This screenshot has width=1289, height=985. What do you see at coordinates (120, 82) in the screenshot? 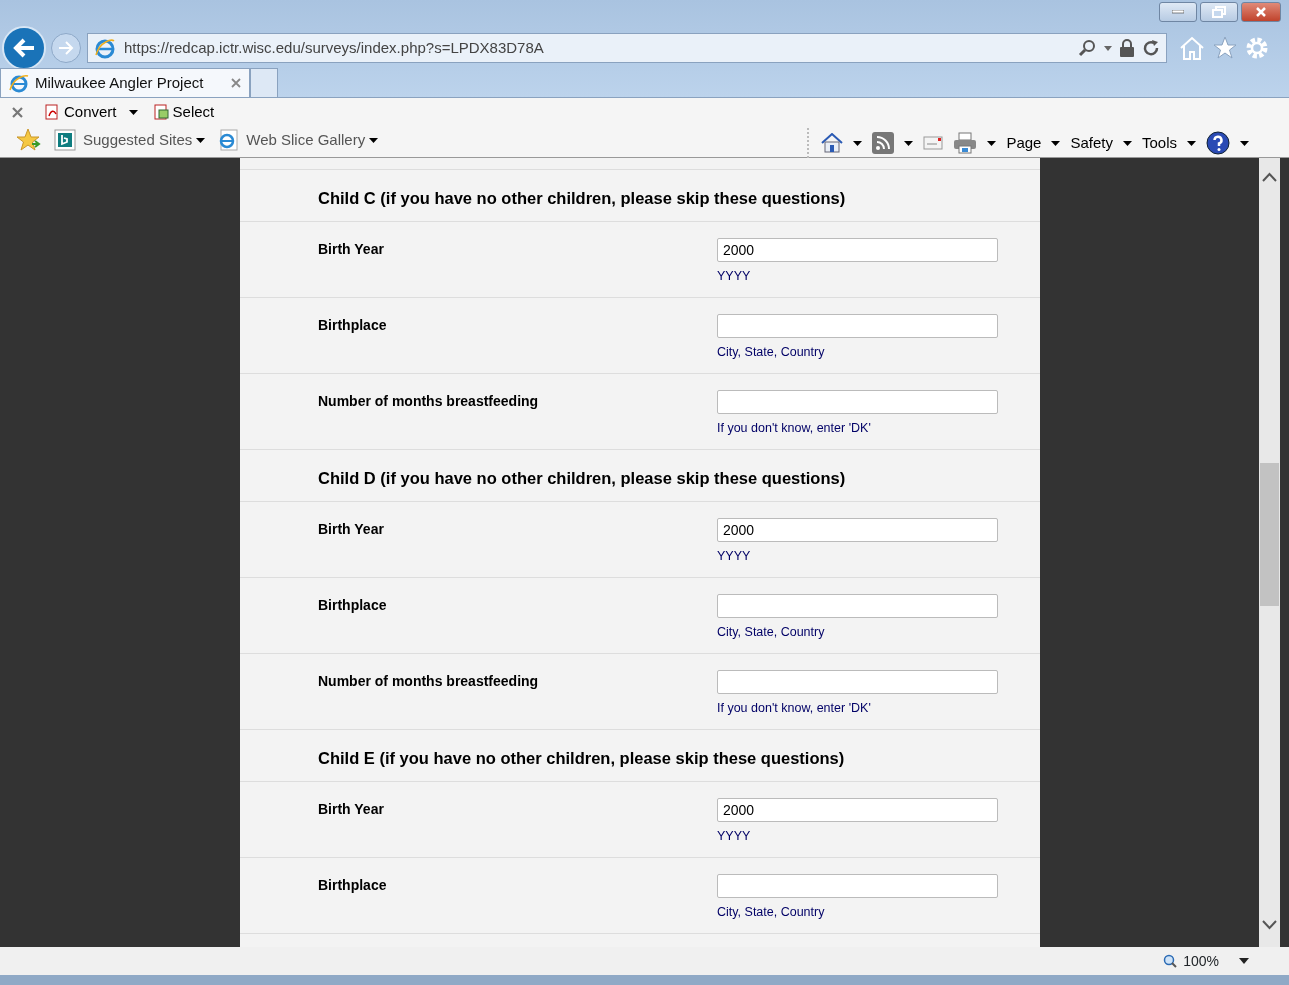
I see `tab-title: Milwaukee Angler Project` at bounding box center [120, 82].